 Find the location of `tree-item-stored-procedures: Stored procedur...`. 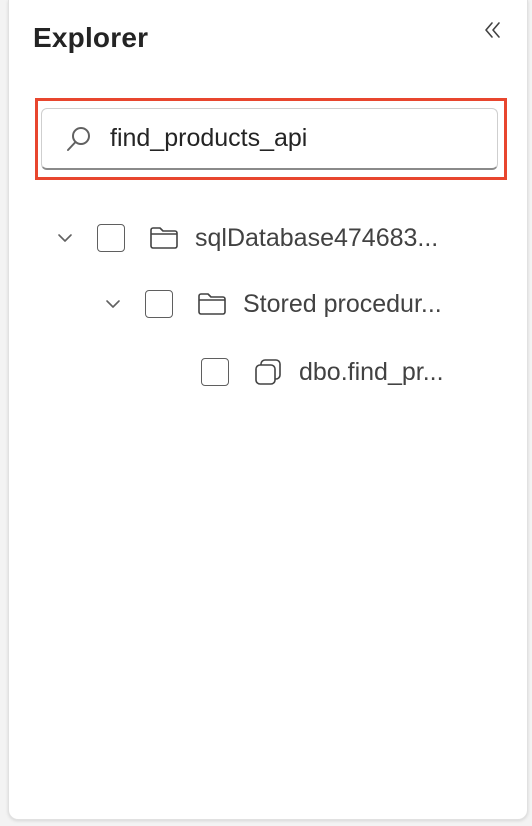

tree-item-stored-procedures: Stored procedur... is located at coordinates (271, 304).